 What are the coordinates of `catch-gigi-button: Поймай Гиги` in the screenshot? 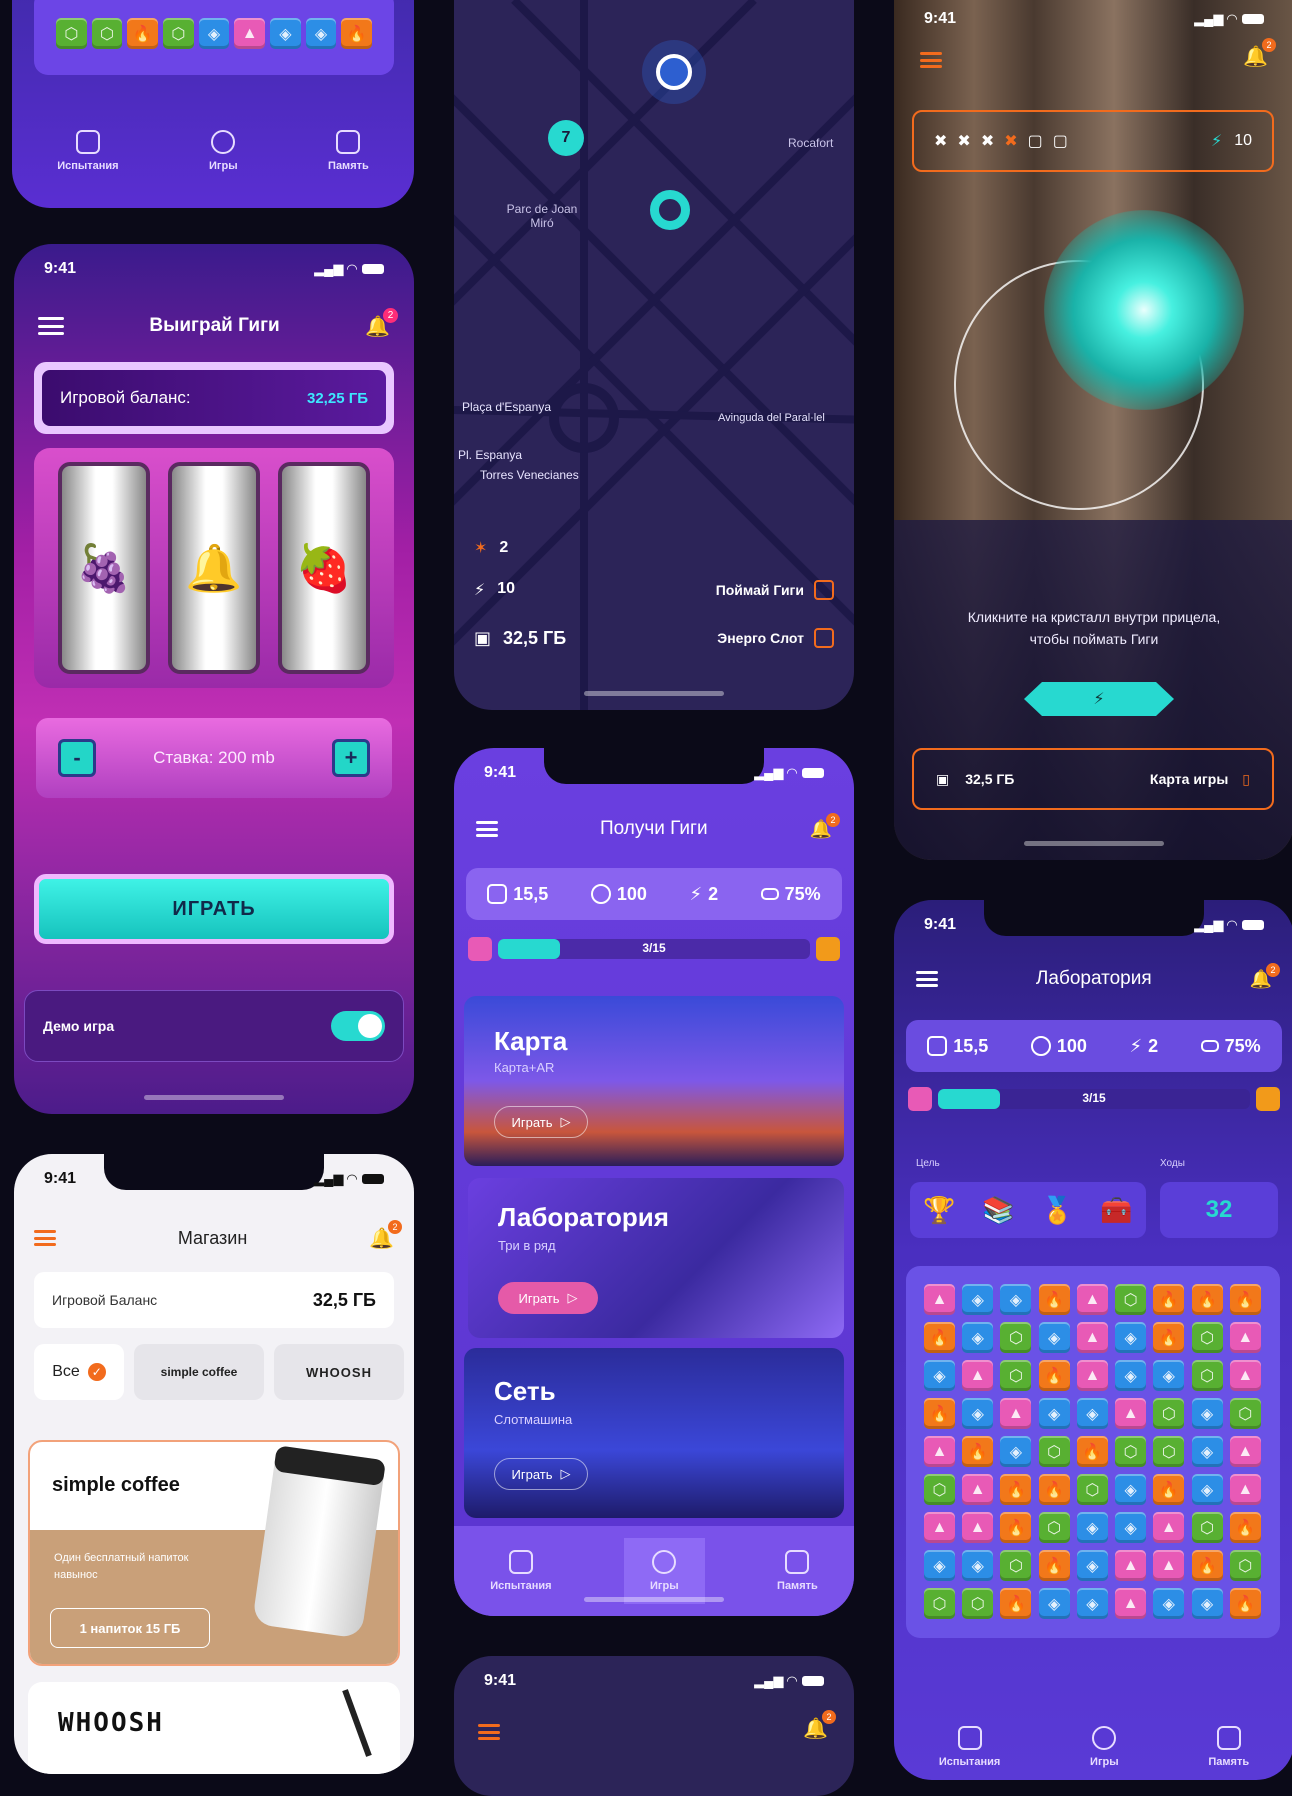 It's located at (775, 590).